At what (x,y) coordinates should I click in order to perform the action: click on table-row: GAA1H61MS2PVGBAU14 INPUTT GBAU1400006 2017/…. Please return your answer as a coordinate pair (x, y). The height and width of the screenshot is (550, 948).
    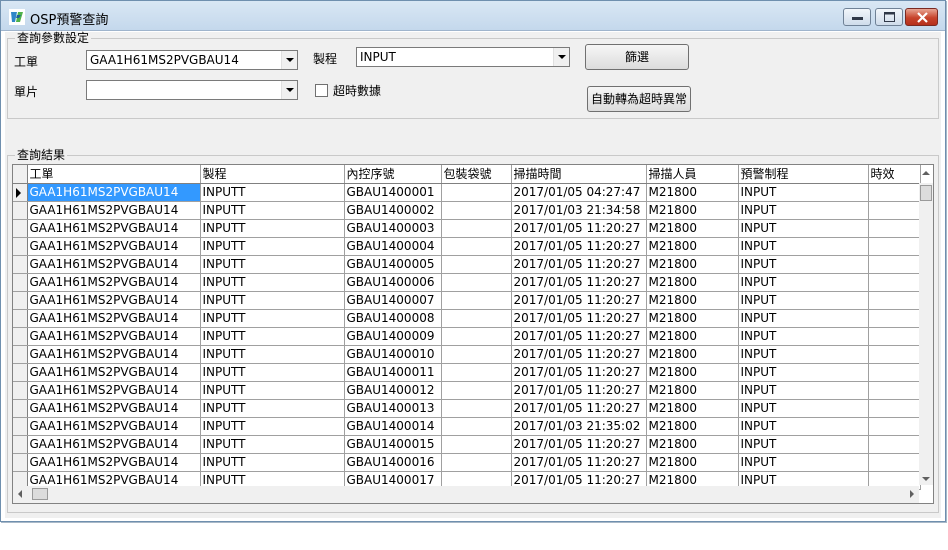
    Looking at the image, I should click on (467, 282).